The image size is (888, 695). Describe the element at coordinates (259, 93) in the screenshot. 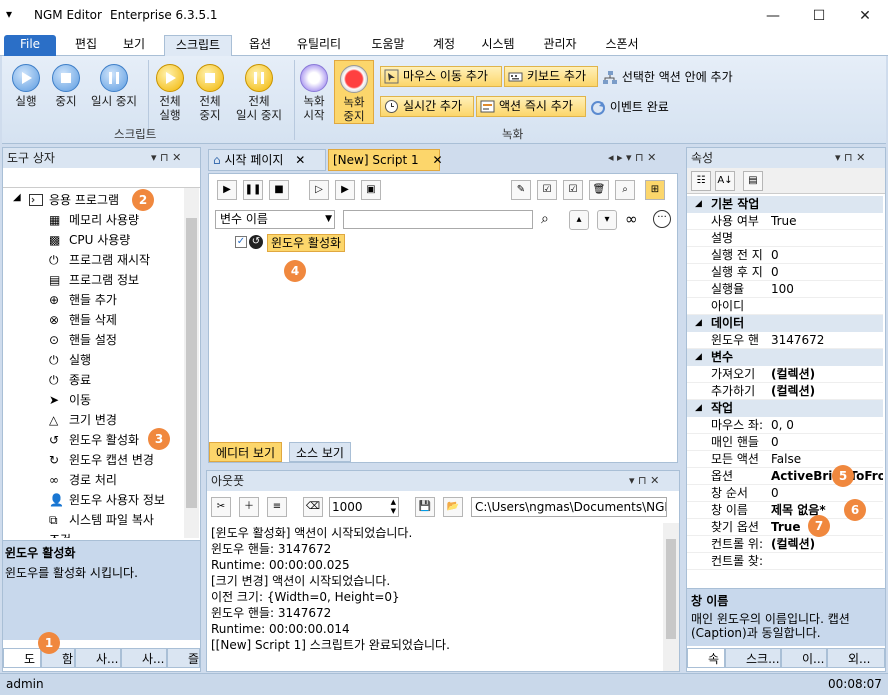

I see `pause-all-button: 전체 일시 중지` at that location.